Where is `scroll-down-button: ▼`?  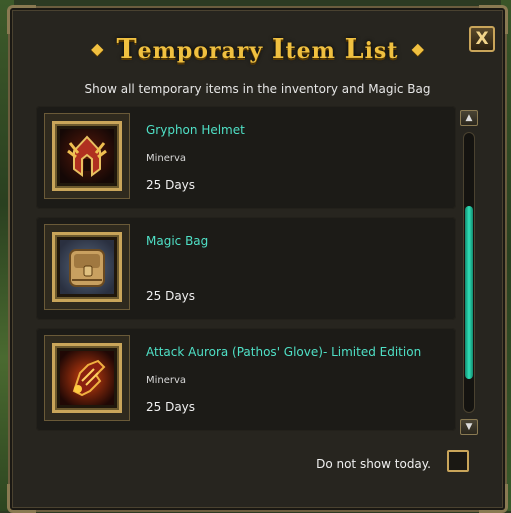
scroll-down-button: ▼ is located at coordinates (469, 427).